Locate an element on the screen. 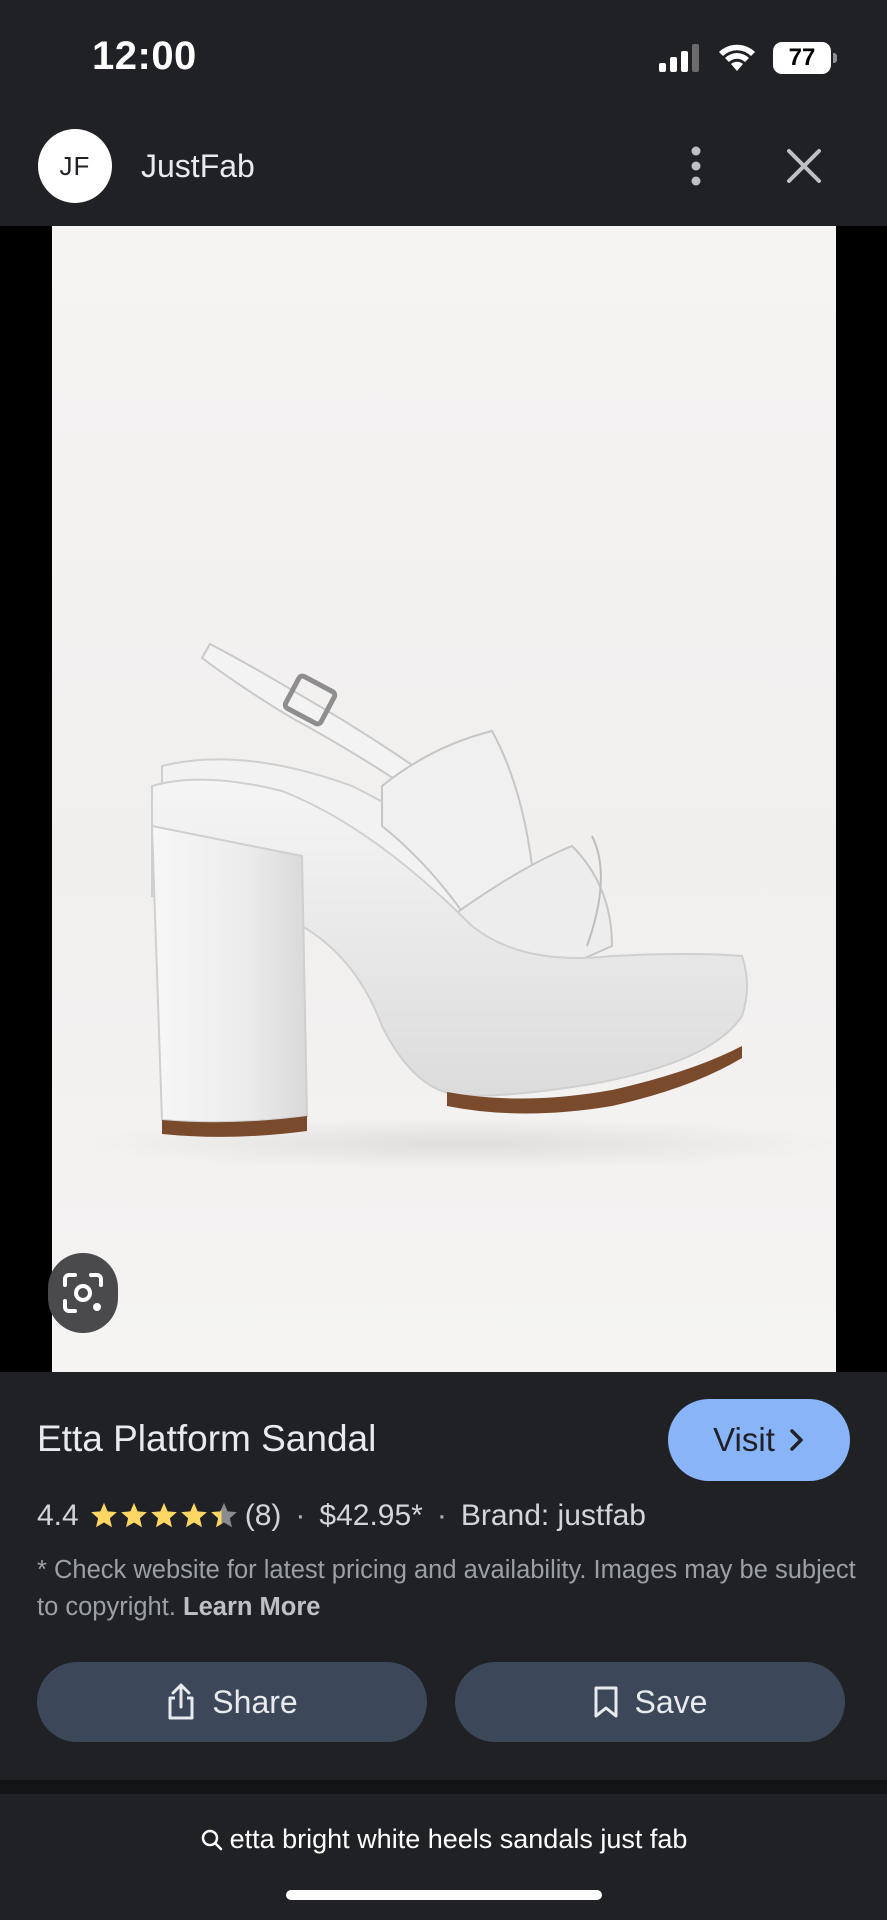 The width and height of the screenshot is (887, 1920). status-bar: 12:00 77 is located at coordinates (443, 54).